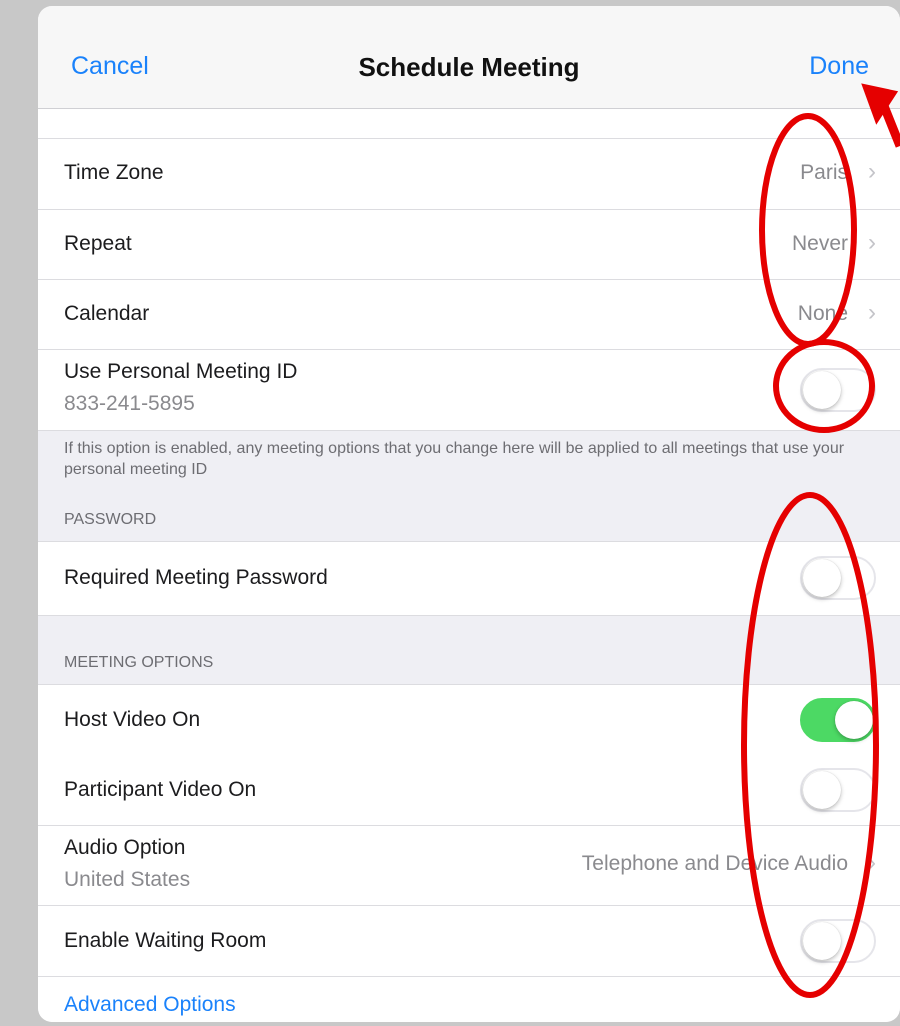 The image size is (900, 1026). I want to click on participant-video-toggle, so click(838, 790).